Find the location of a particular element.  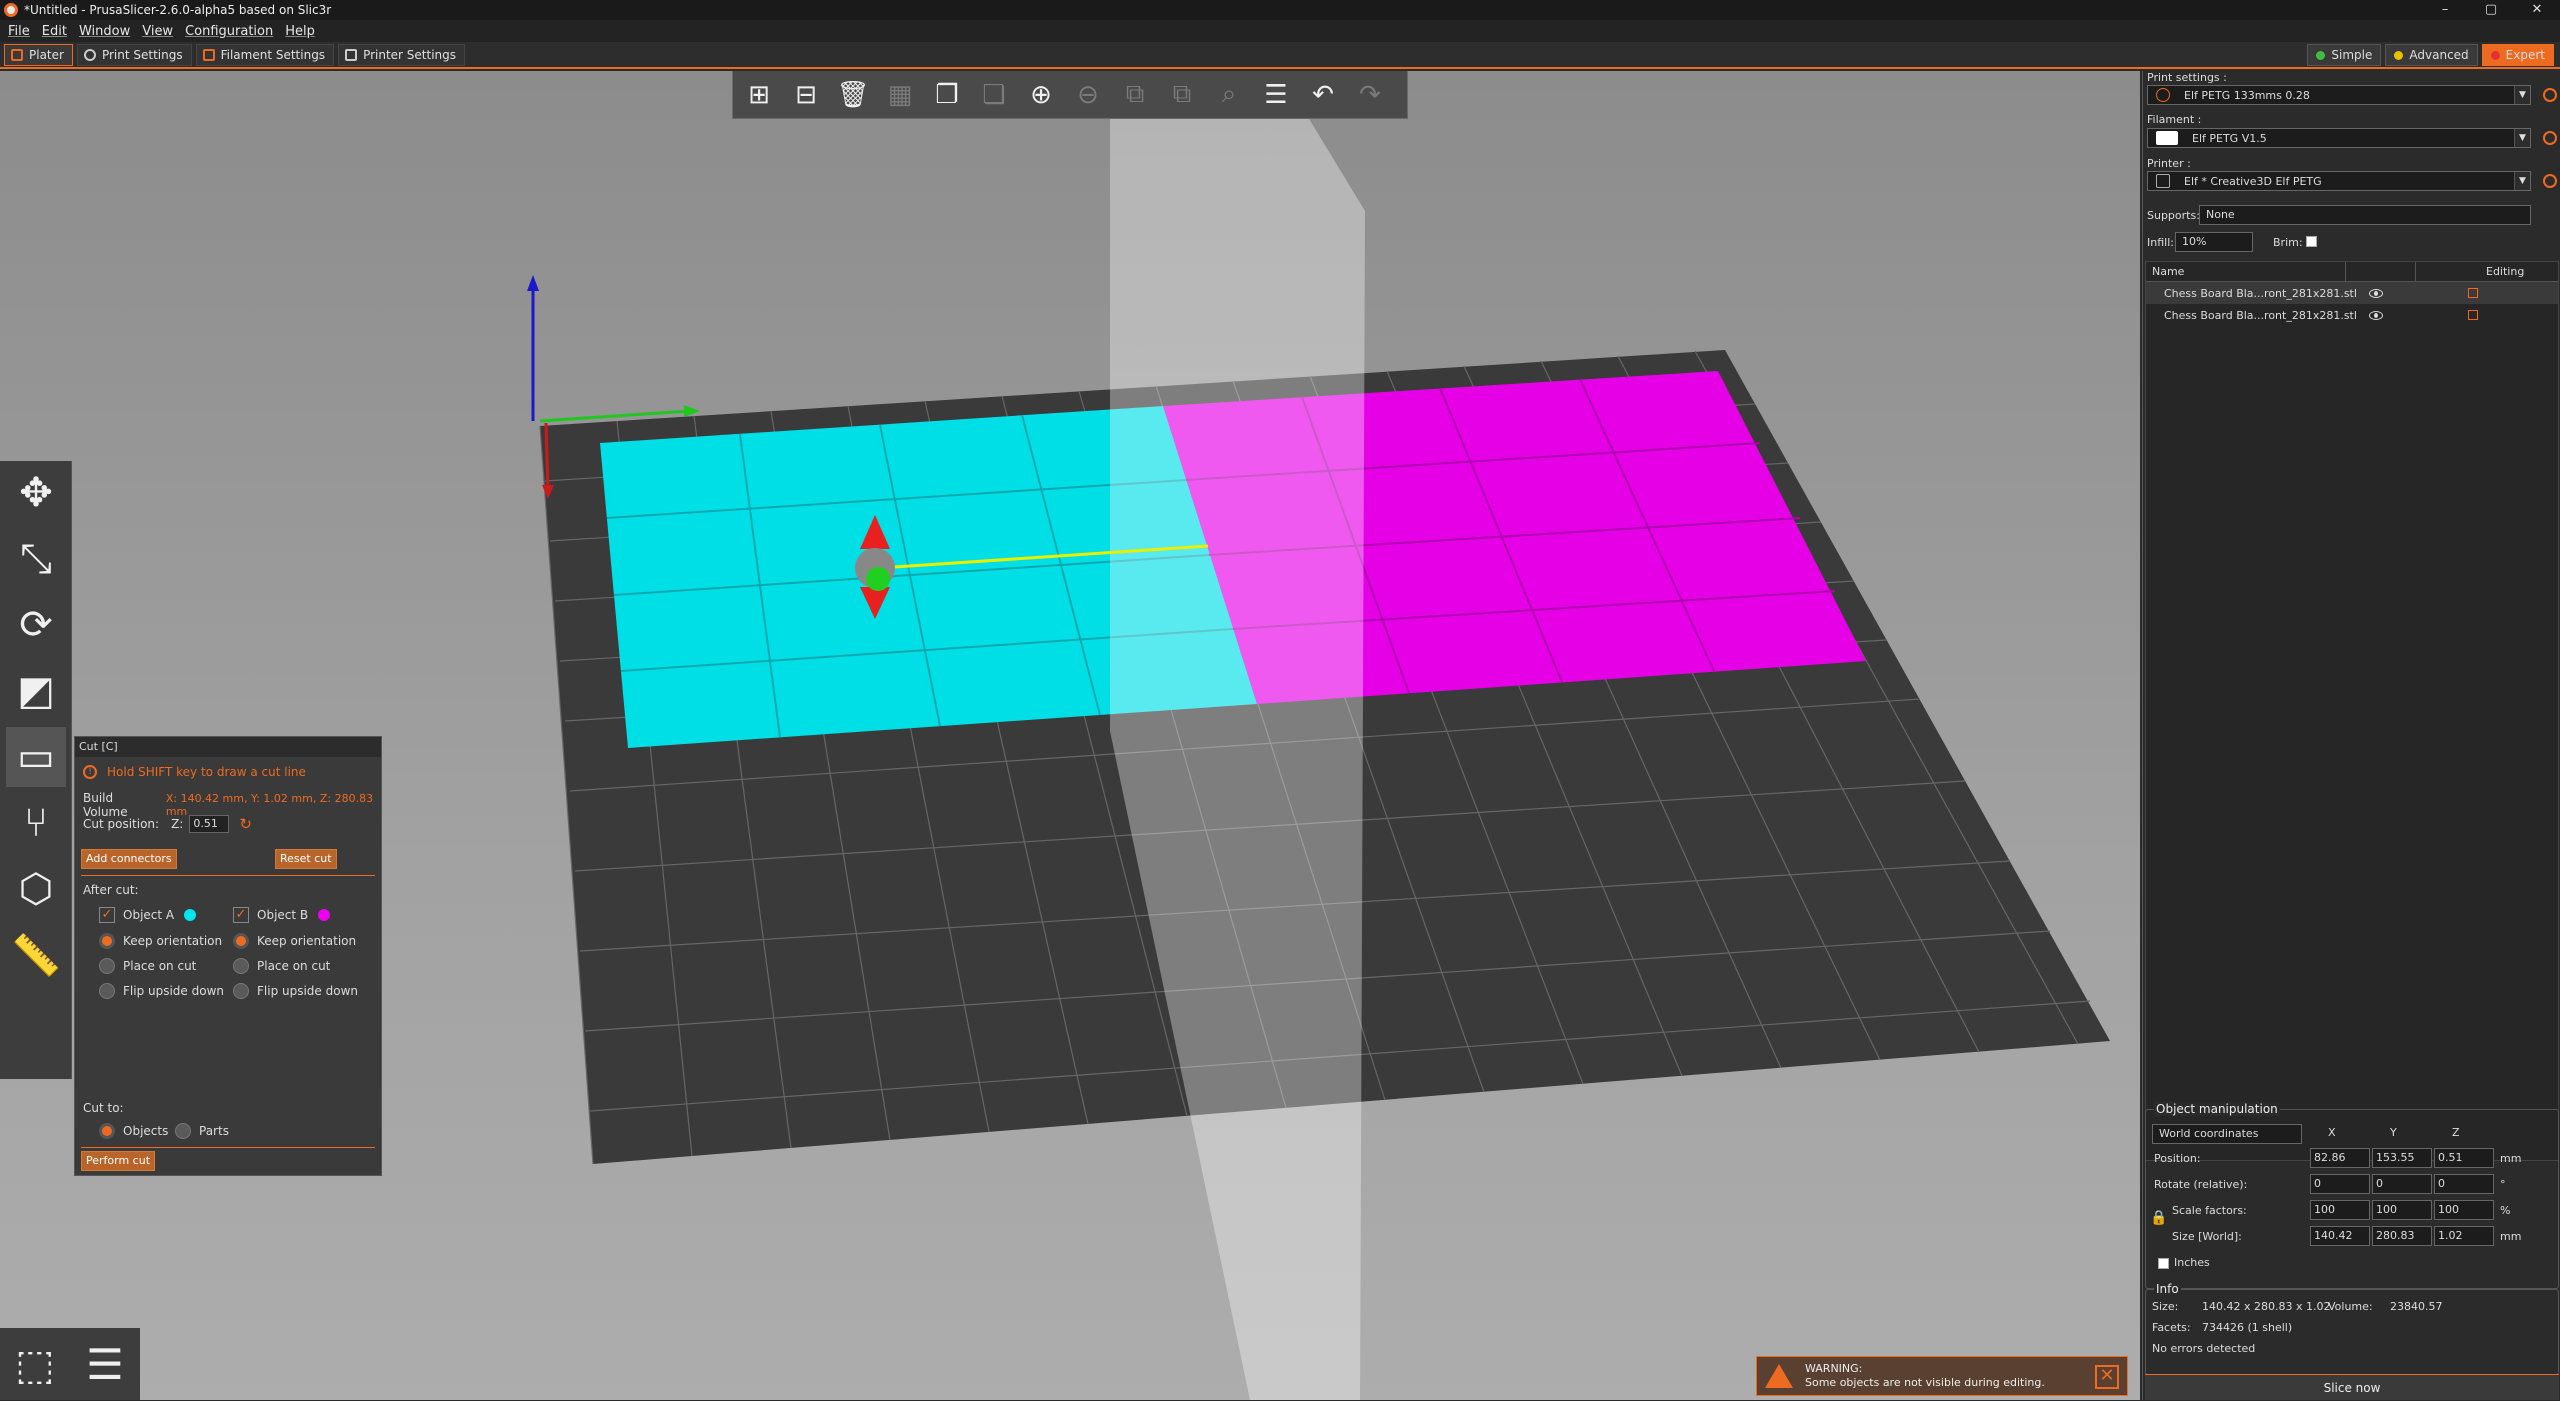

size-z-input: 1.02 is located at coordinates (2464, 1236).